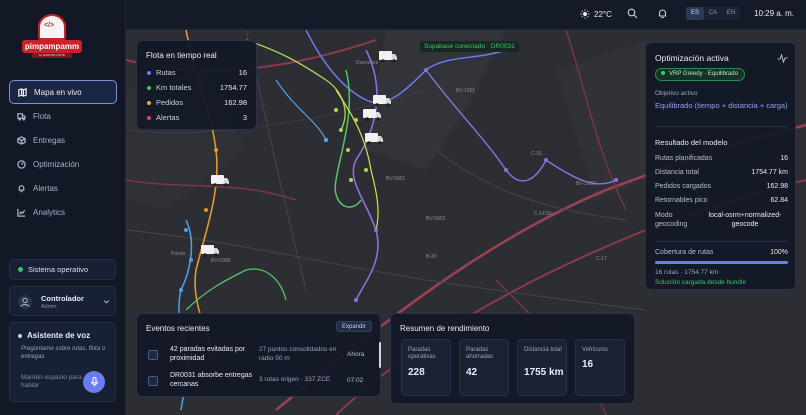 The width and height of the screenshot is (806, 415). Describe the element at coordinates (63, 116) in the screenshot. I see `sidebar-item-flota: Flota` at that location.